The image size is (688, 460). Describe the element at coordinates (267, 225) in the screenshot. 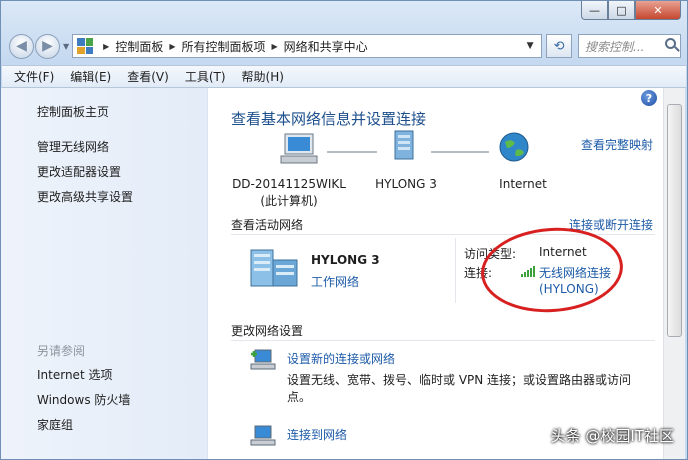

I see `active-networks-heading: 查看活动网络` at that location.